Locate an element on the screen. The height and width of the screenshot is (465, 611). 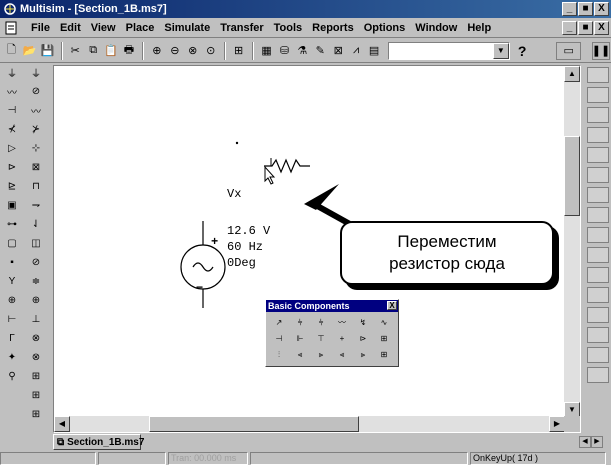
mixed-icon: ⊶ is located at coordinates (12, 224).